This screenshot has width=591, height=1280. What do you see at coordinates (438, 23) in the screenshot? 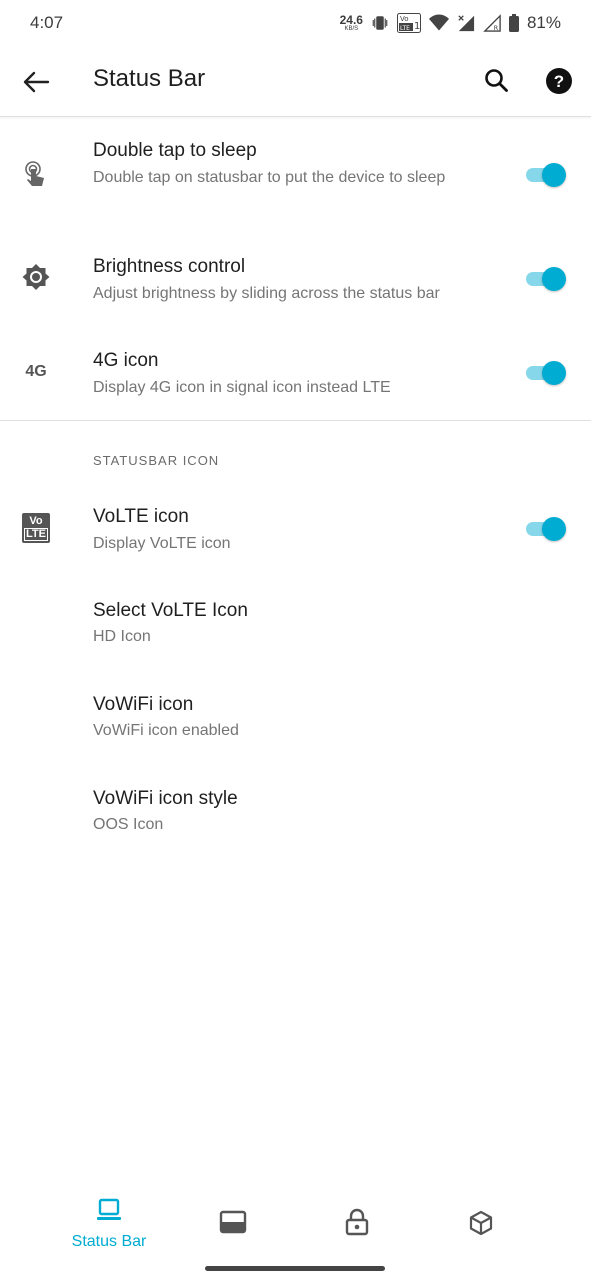
I see `wifi-icon` at bounding box center [438, 23].